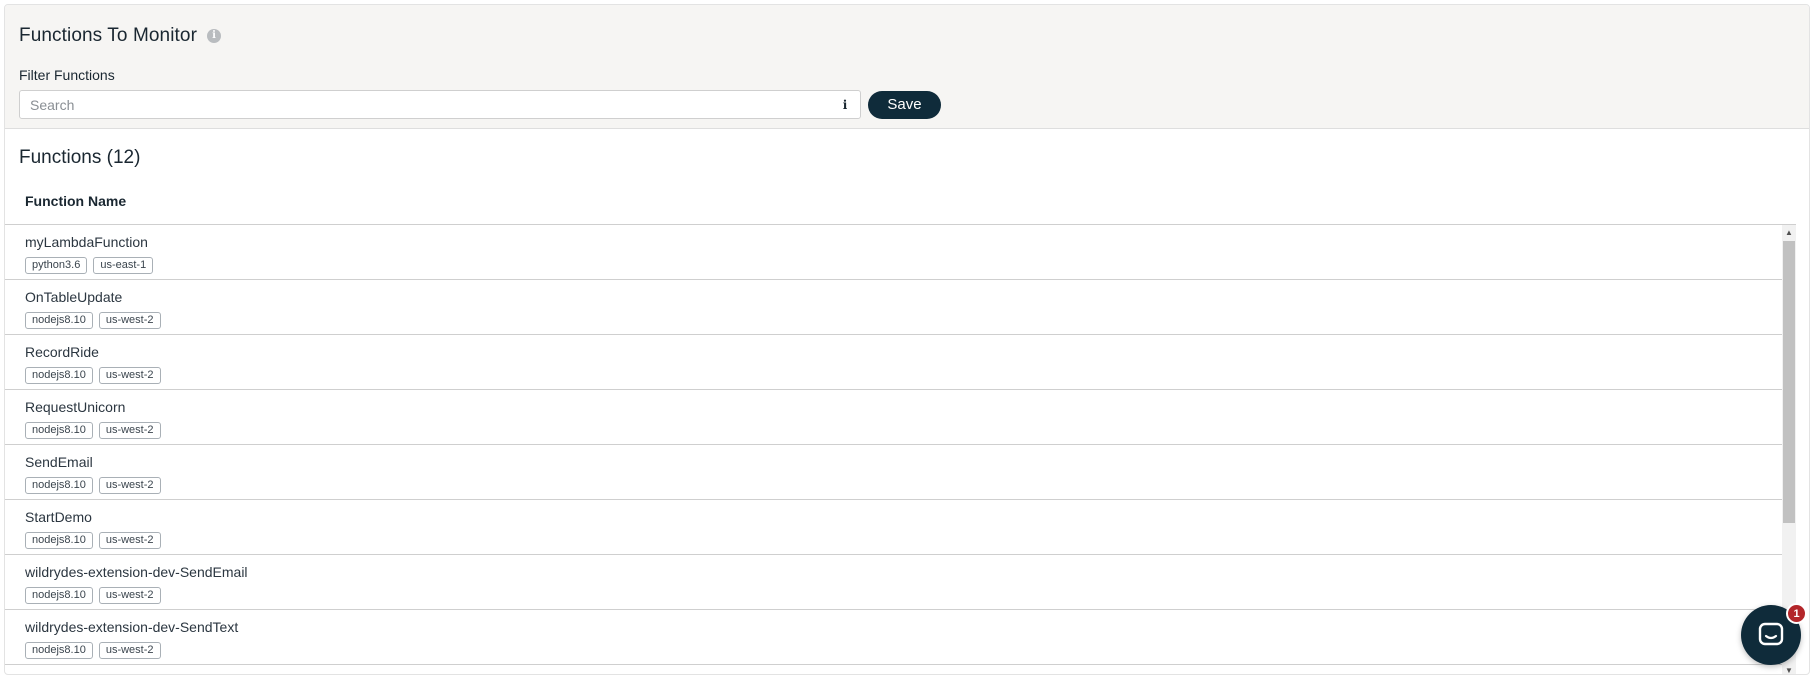 The width and height of the screenshot is (1819, 682). What do you see at coordinates (123, 265) in the screenshot?
I see `region-tag: us-east-1` at bounding box center [123, 265].